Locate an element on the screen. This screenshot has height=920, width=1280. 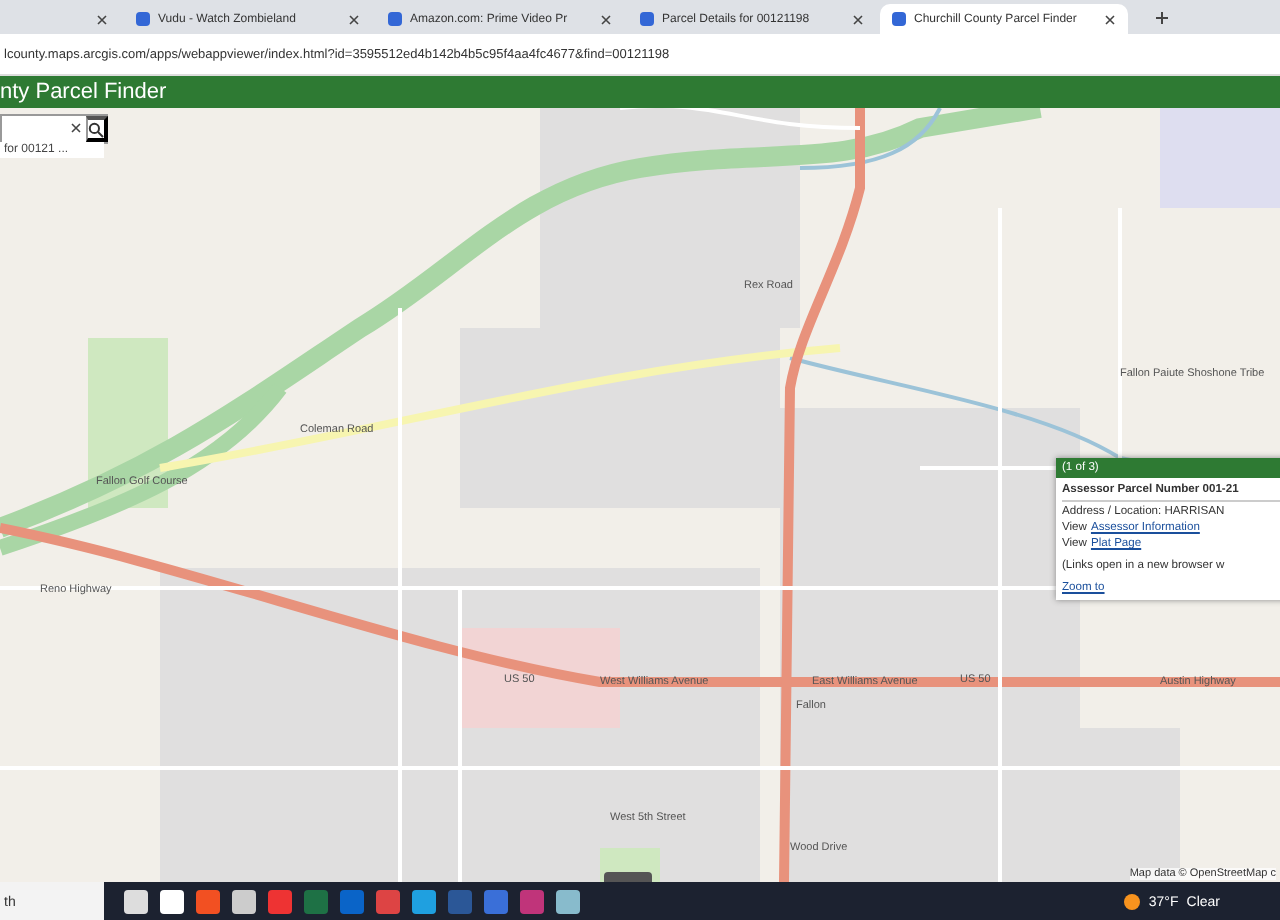
search-field is located at coordinates (54, 129).